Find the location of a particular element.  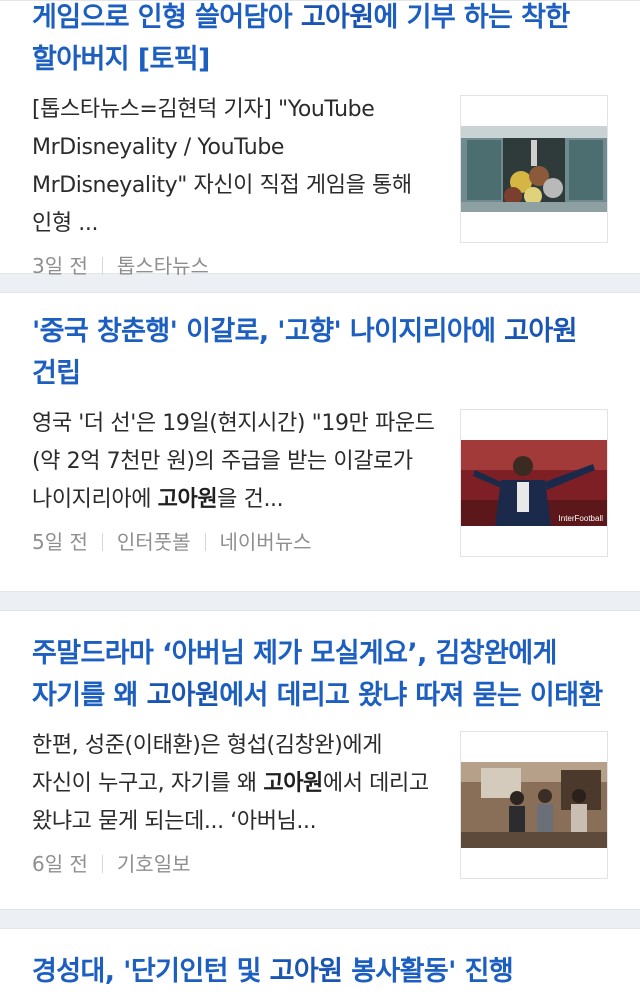

news-title-link: '중국 창춘행' 이갈로, '고향' 나이지리아에 고아원 건립 is located at coordinates (320, 353).